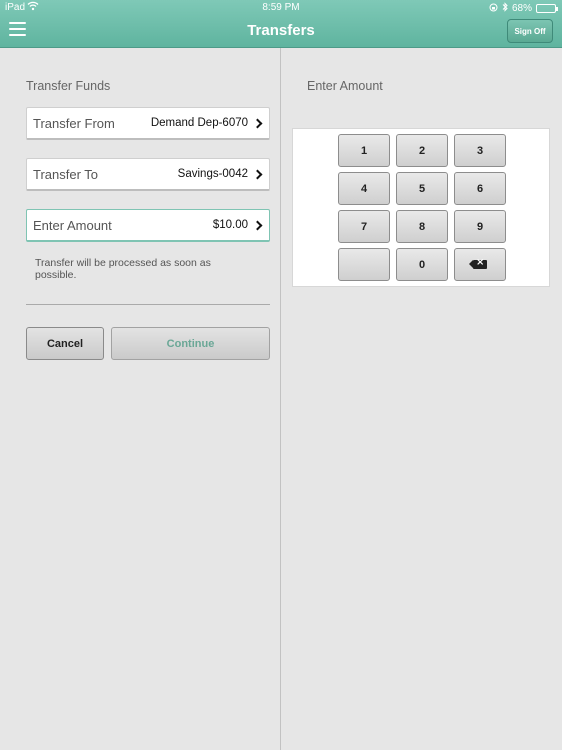 The height and width of the screenshot is (750, 562). I want to click on battery-percent: 68%, so click(521, 8).